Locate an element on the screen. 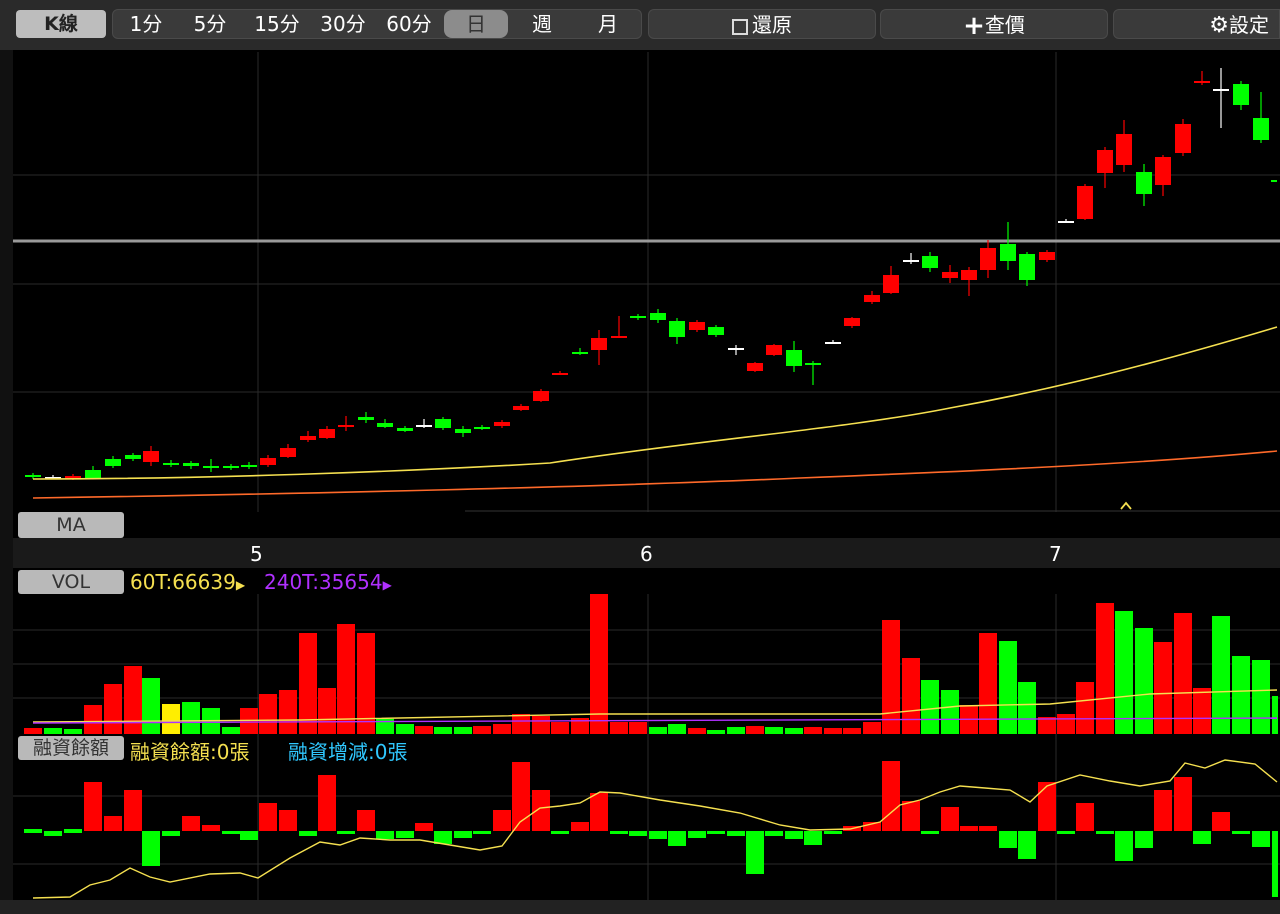  volume-indicator-button: VOL is located at coordinates (71, 582).